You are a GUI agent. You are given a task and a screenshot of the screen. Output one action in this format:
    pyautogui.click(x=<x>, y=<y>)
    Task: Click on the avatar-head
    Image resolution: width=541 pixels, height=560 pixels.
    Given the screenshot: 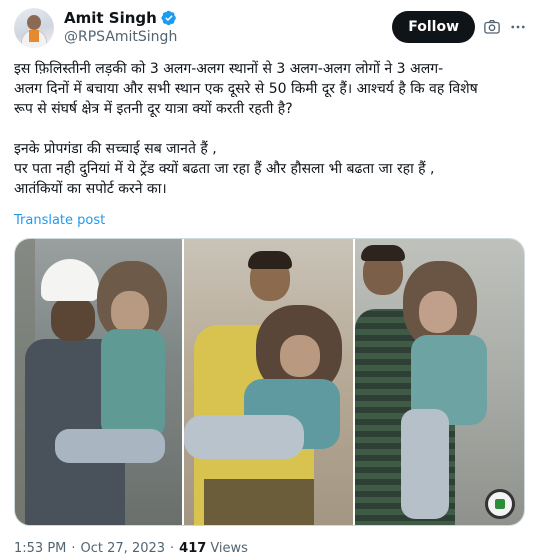 What is the action you would take?
    pyautogui.click(x=34, y=22)
    